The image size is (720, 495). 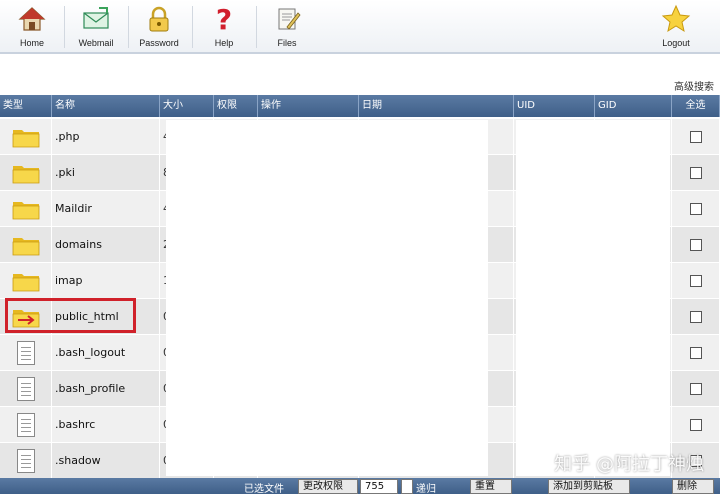 What do you see at coordinates (106, 389) in the screenshot?
I see `file-name: .bash_profile` at bounding box center [106, 389].